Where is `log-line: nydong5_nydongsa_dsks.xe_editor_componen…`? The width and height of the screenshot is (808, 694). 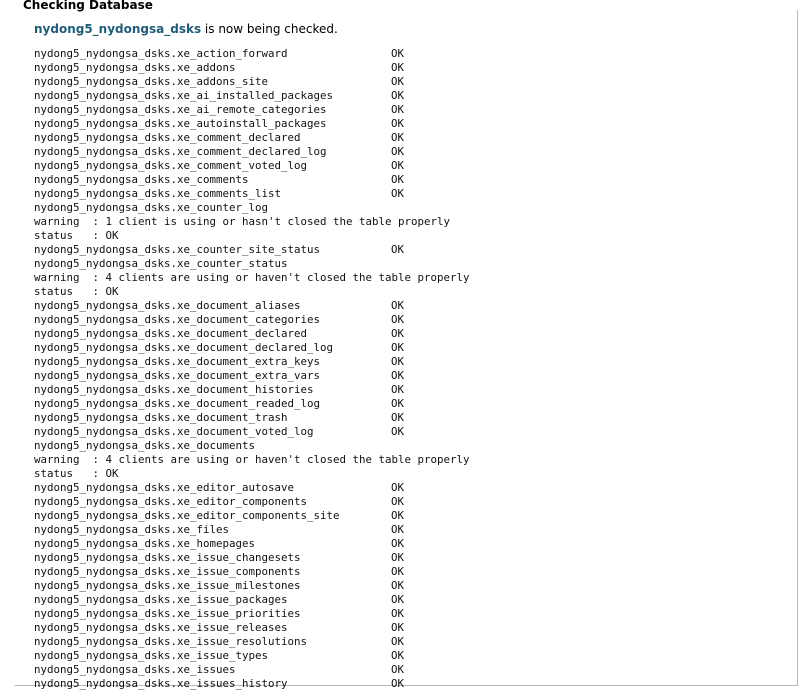 log-line: nydong5_nydongsa_dsks.xe_editor_componen… is located at coordinates (219, 516).